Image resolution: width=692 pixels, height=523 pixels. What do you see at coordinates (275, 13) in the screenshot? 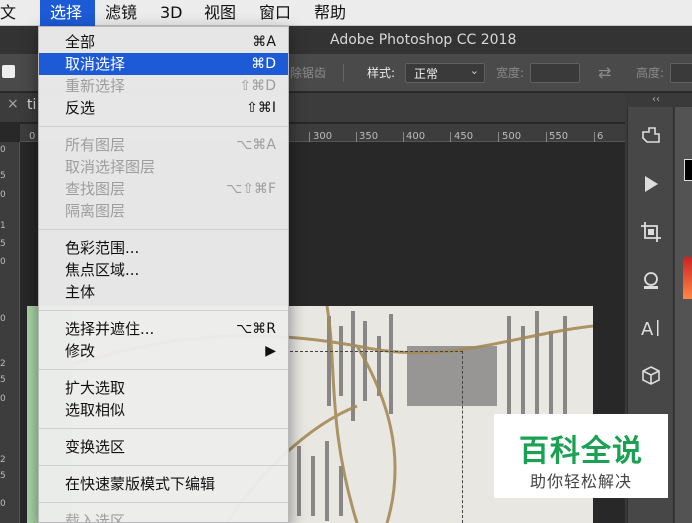
I see `menu-window: 窗口` at bounding box center [275, 13].